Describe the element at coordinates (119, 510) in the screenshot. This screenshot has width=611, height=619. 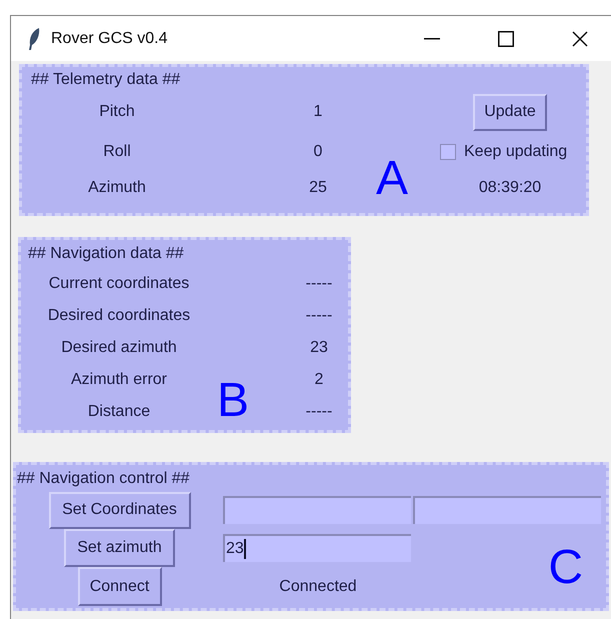
I see `set-coordinates-button: Set Coordinates` at that location.